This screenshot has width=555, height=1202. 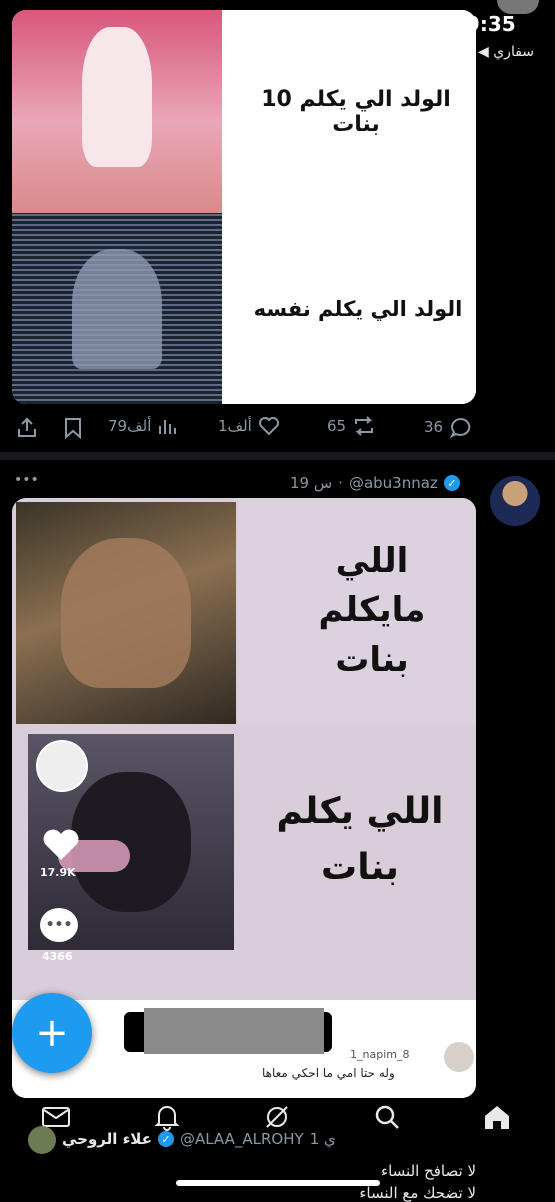 What do you see at coordinates (235, 426) in the screenshot?
I see `likes-value: 1ألف` at bounding box center [235, 426].